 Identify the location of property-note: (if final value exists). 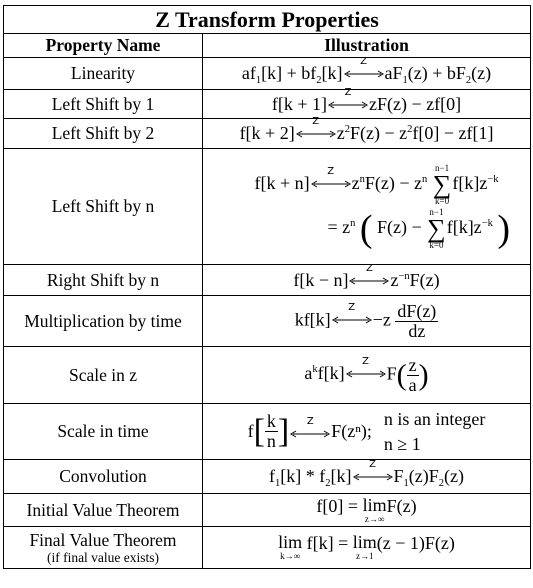
(103, 557).